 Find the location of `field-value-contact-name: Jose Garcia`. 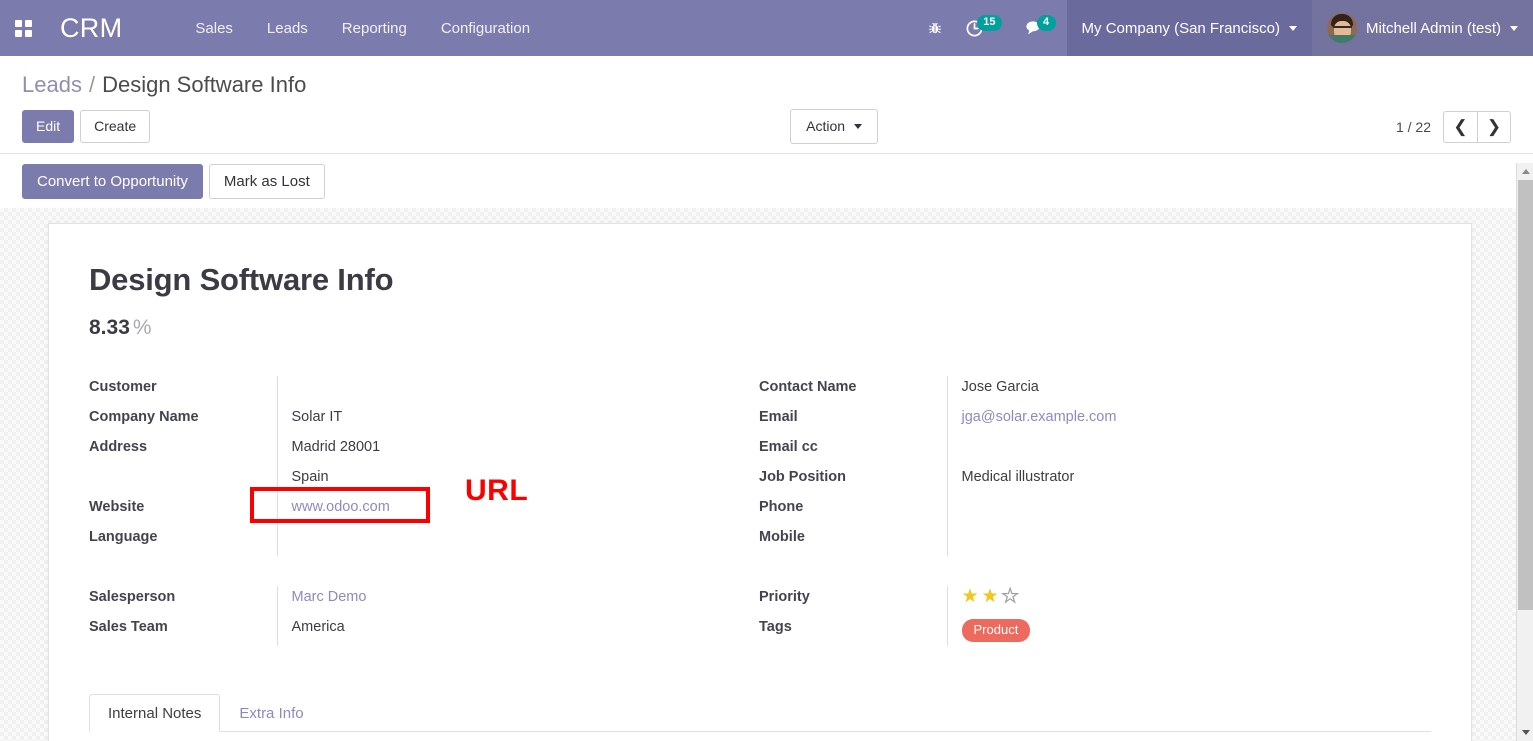

field-value-contact-name: Jose Garcia is located at coordinates (1187, 391).